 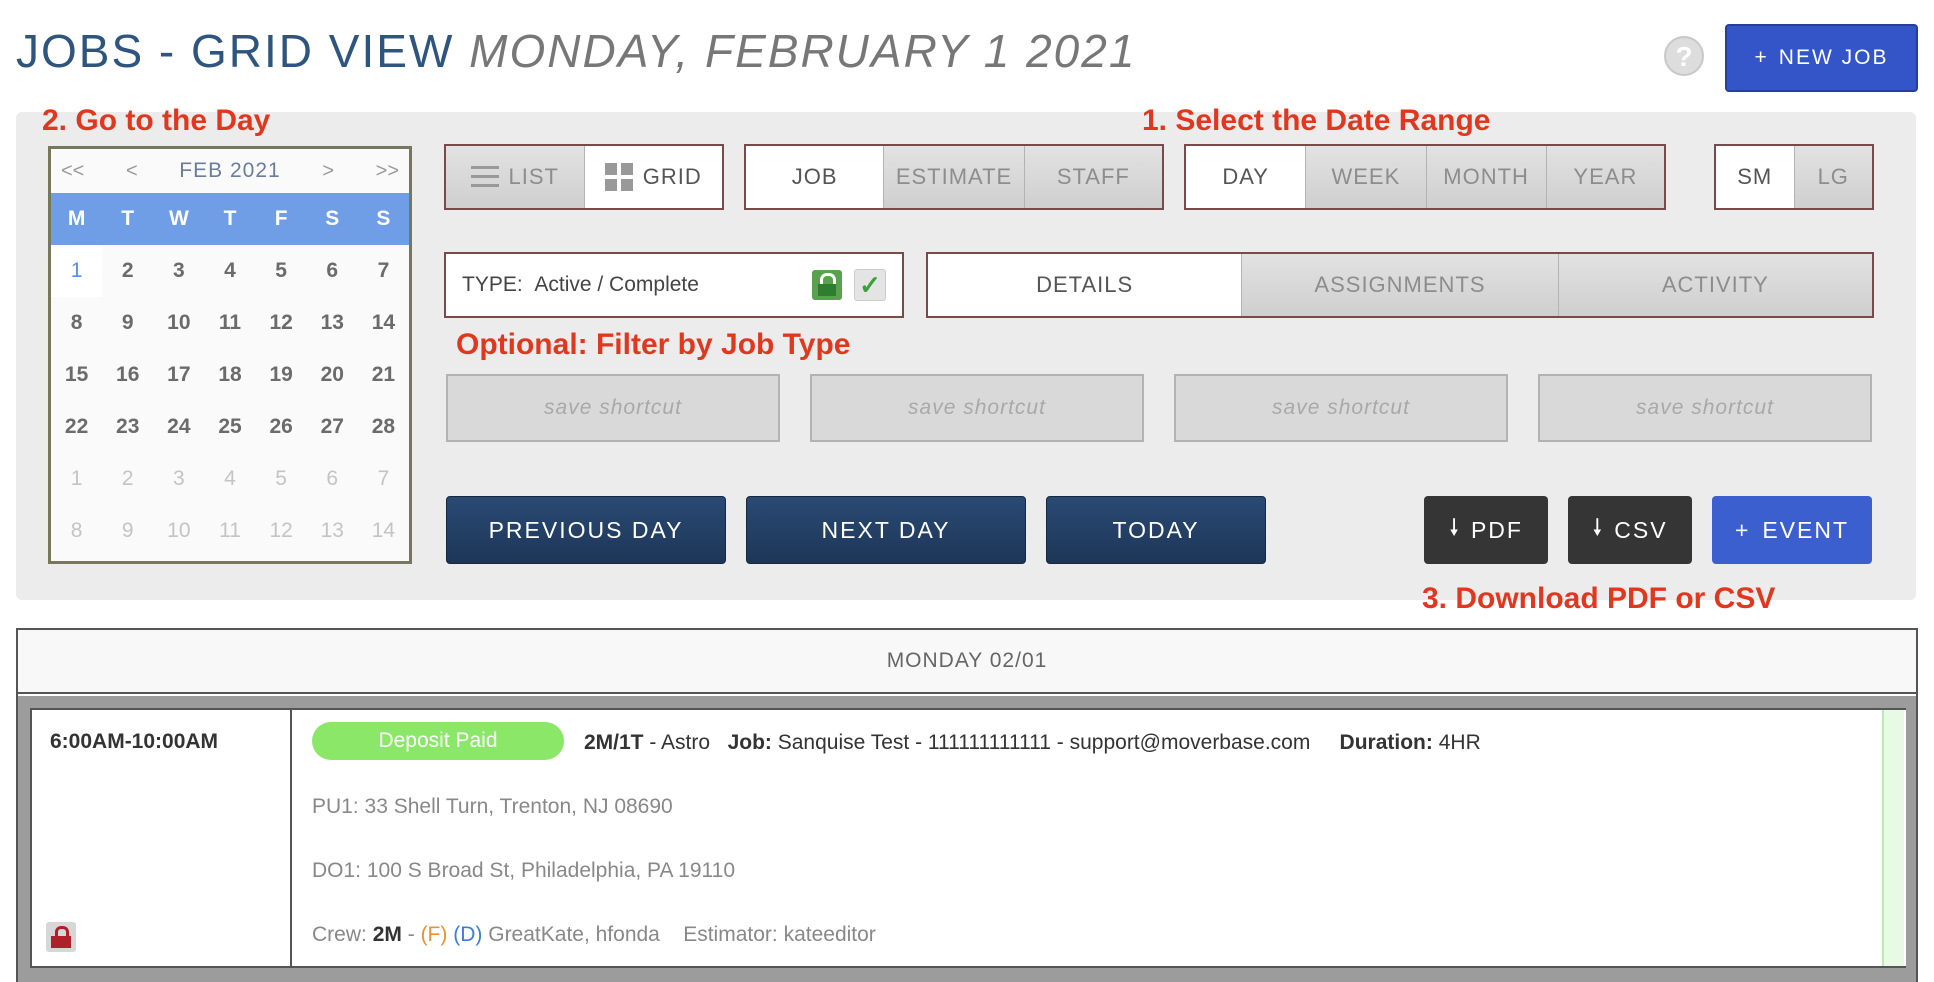 What do you see at coordinates (672, 176) in the screenshot?
I see `grid-view-label: GRID` at bounding box center [672, 176].